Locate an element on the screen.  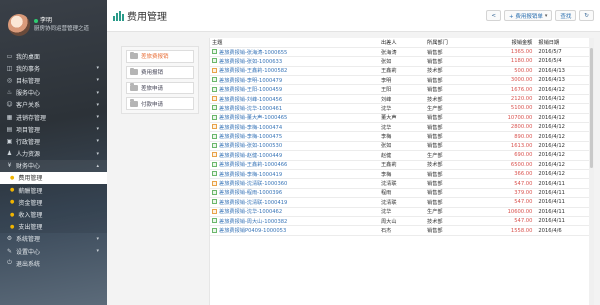
date-cell: 2016/4/12 is located at coordinates (565, 146).